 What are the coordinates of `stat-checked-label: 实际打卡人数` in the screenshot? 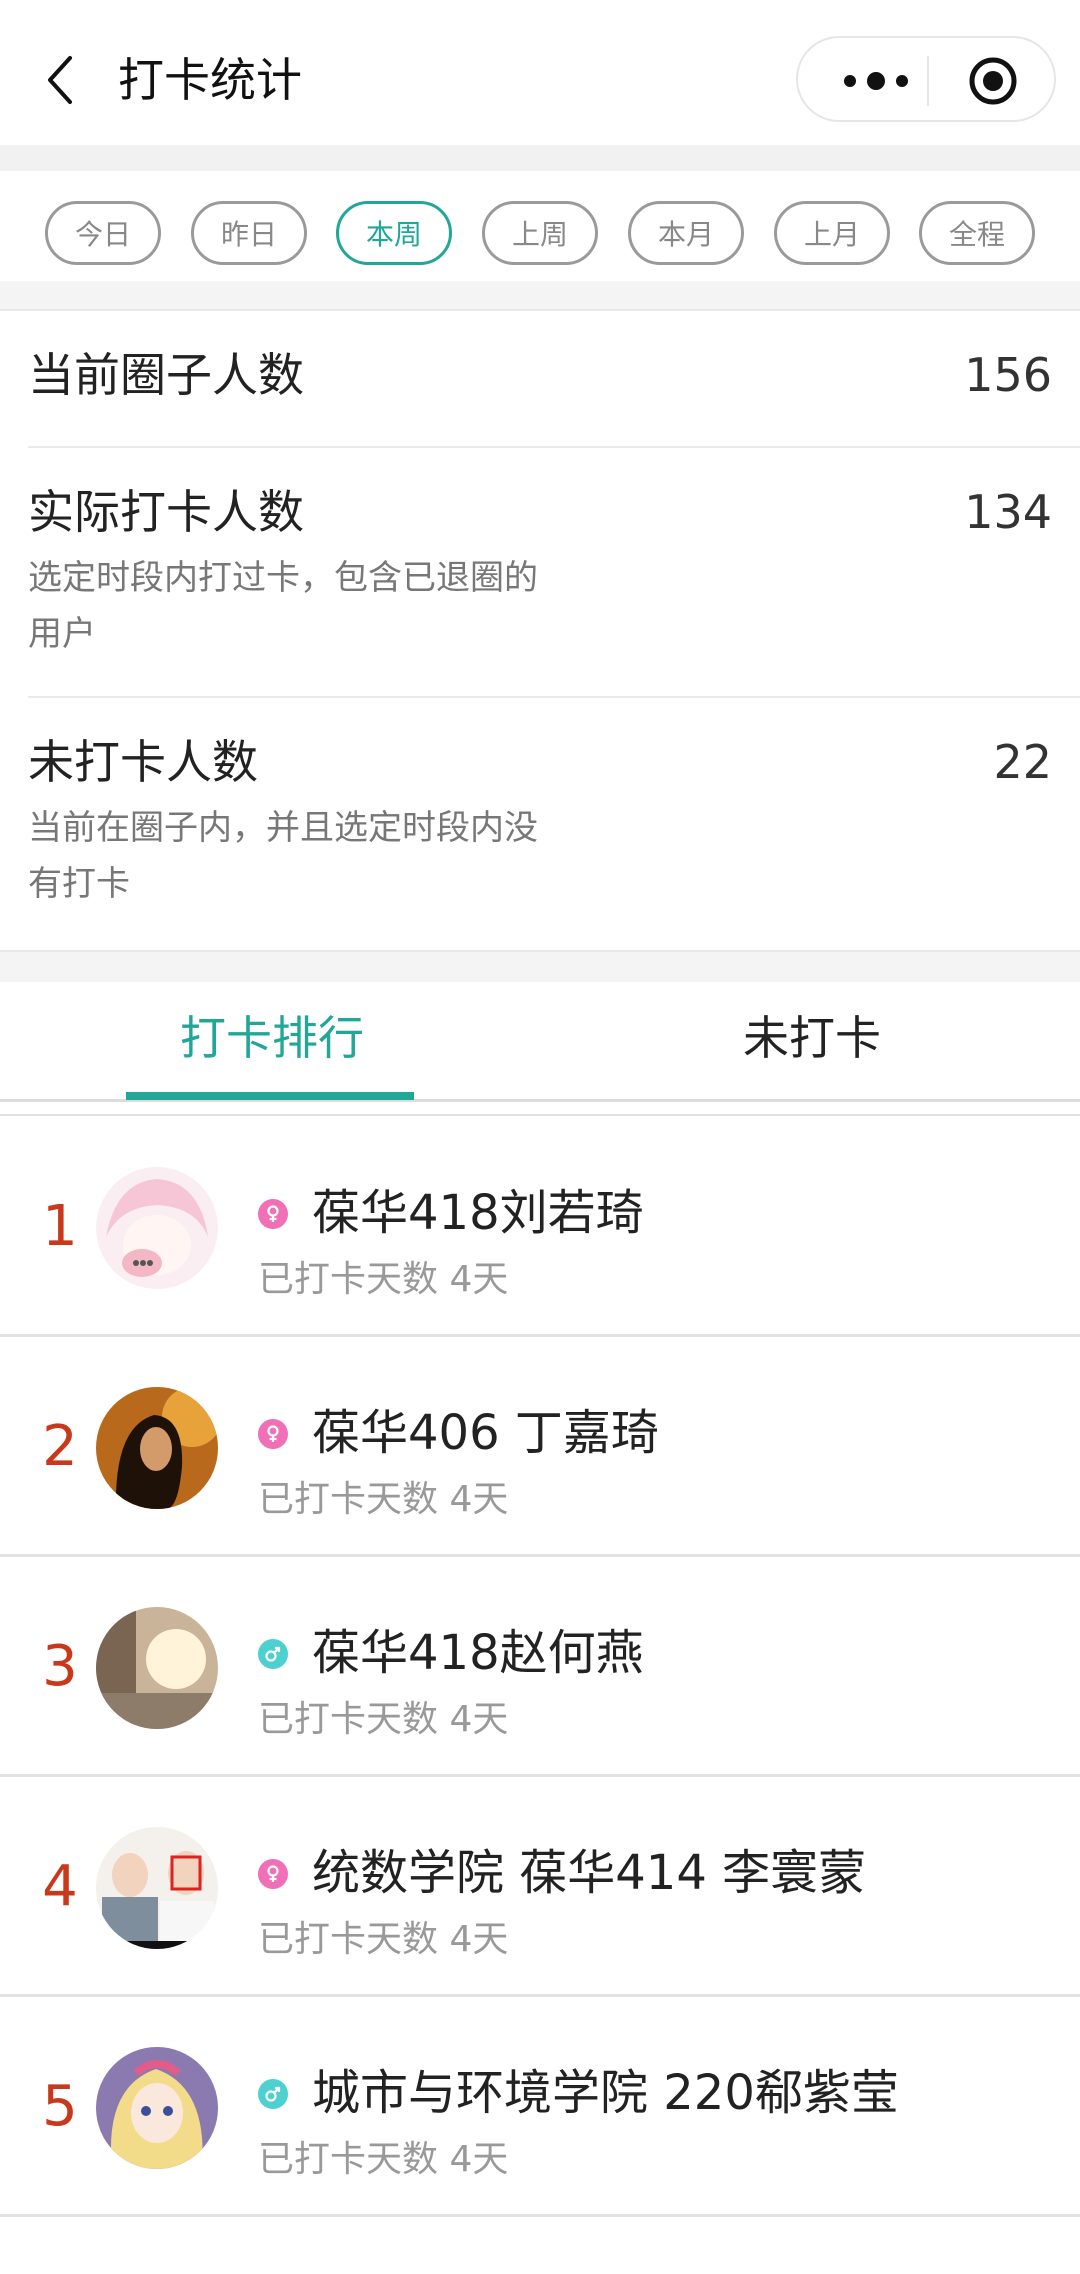 It's located at (166, 512).